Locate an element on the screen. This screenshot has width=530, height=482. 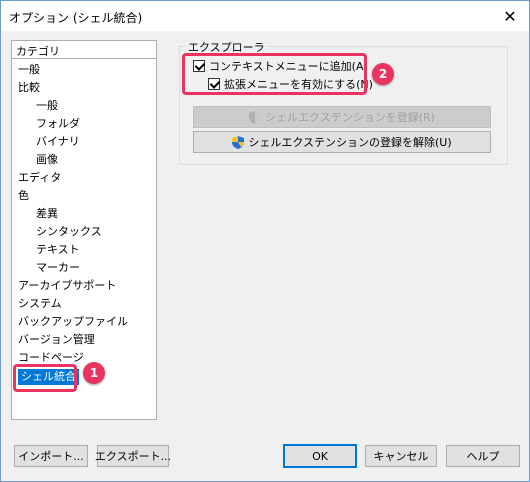
tree-item-system: システム is located at coordinates (40, 304).